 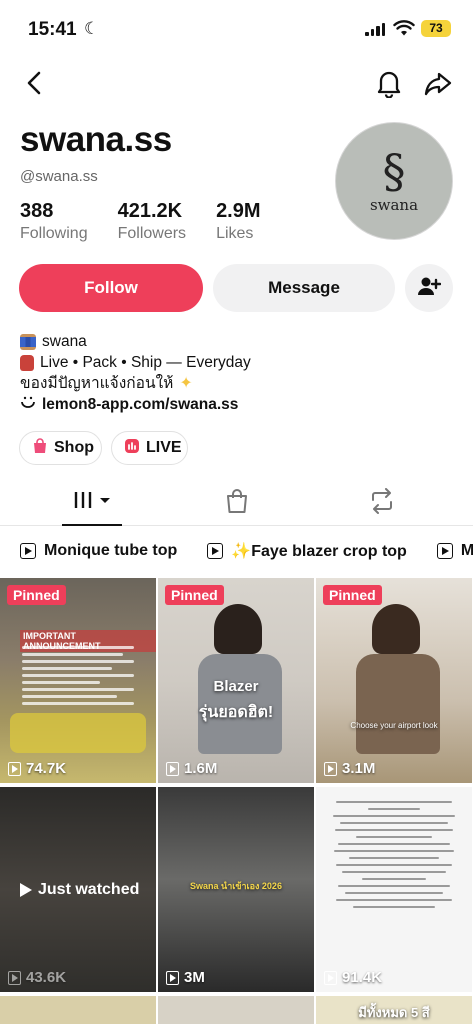 What do you see at coordinates (304, 288) in the screenshot?
I see `message-button: Message` at bounding box center [304, 288].